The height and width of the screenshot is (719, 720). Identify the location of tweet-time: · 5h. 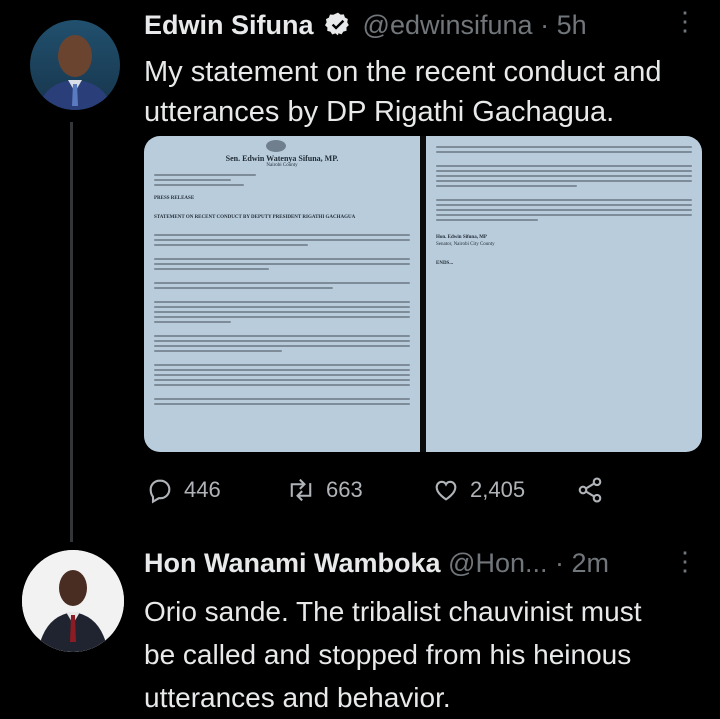
(563, 25).